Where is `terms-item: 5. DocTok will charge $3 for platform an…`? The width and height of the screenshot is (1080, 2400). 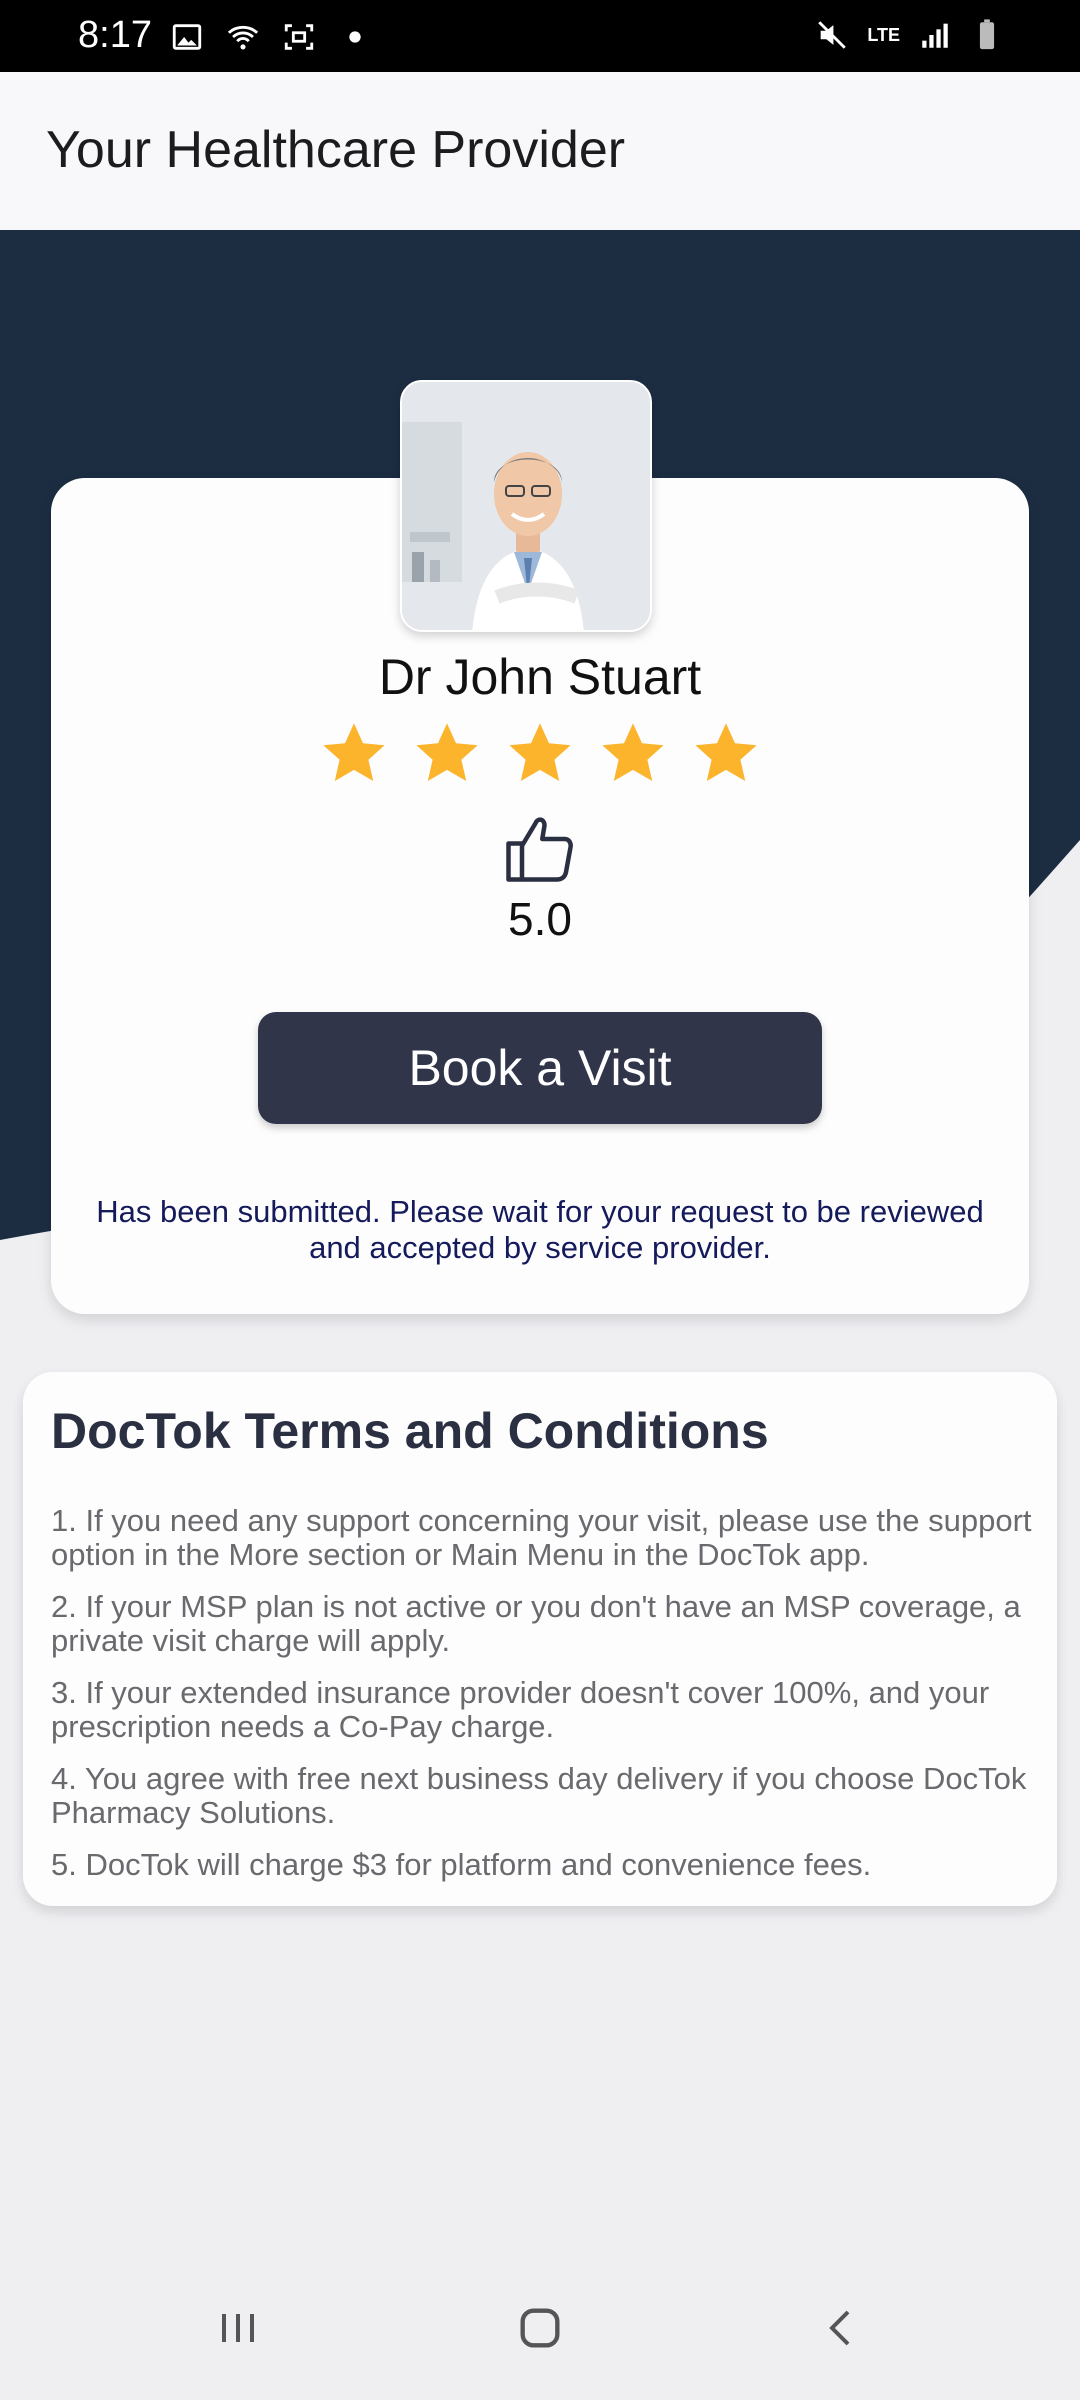 terms-item: 5. DocTok will charge $3 for platform an… is located at coordinates (461, 1864).